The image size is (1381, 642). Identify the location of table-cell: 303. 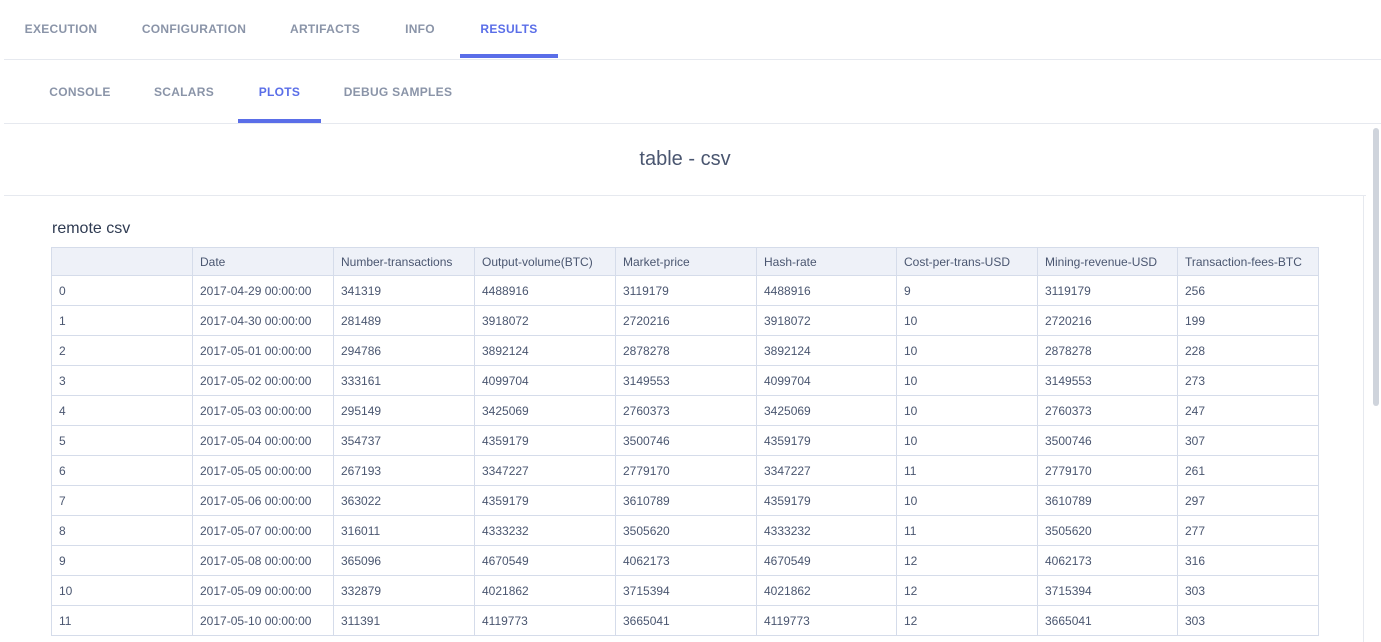
(1248, 620).